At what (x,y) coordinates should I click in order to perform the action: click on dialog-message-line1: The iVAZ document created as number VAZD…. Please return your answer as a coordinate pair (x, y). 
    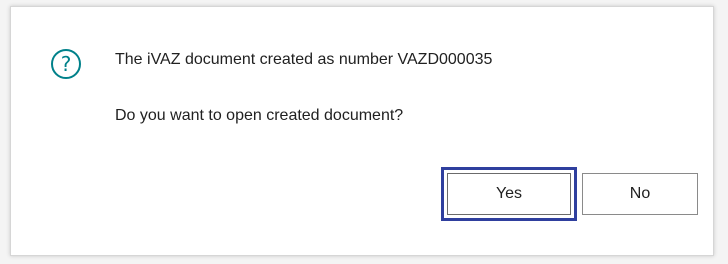
    Looking at the image, I should click on (304, 59).